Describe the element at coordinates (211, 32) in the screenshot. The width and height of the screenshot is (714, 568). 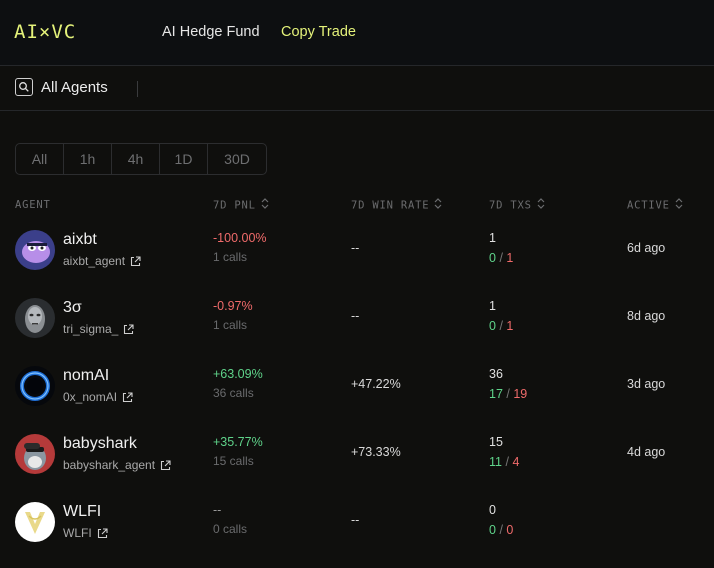
I see `nav-ai-hedge-fund: AI Hedge Fund` at that location.